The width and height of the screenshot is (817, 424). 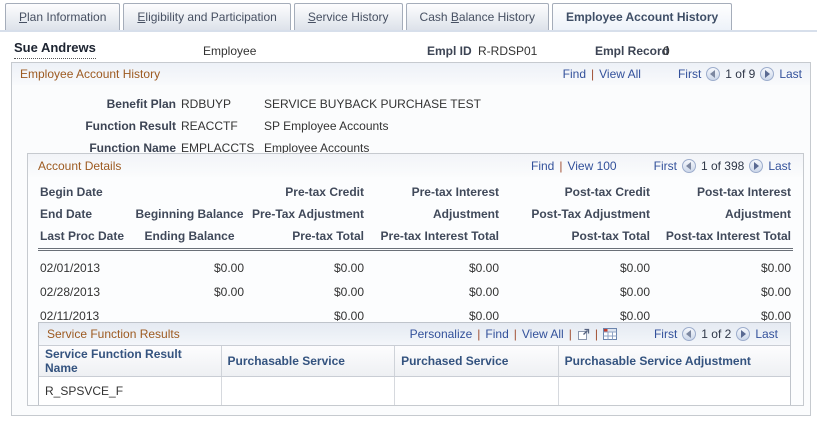 I want to click on posttax-cell: $0.00, so click(x=634, y=292).